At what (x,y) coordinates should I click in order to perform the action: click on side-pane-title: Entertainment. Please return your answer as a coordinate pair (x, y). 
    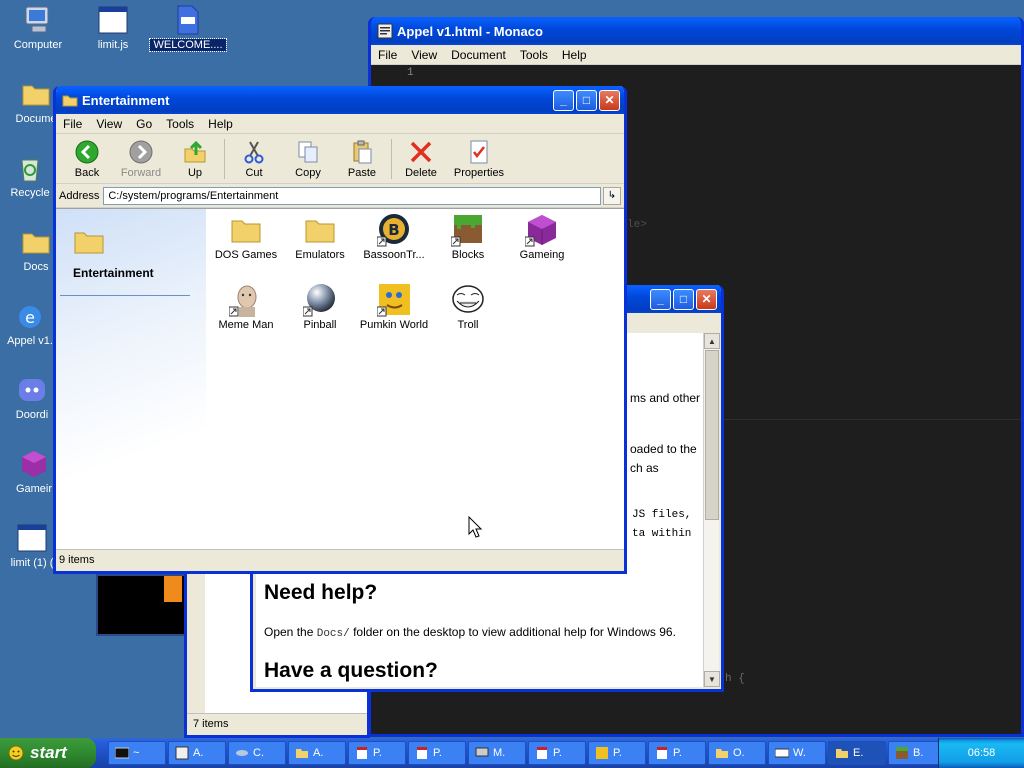
    Looking at the image, I should click on (113, 273).